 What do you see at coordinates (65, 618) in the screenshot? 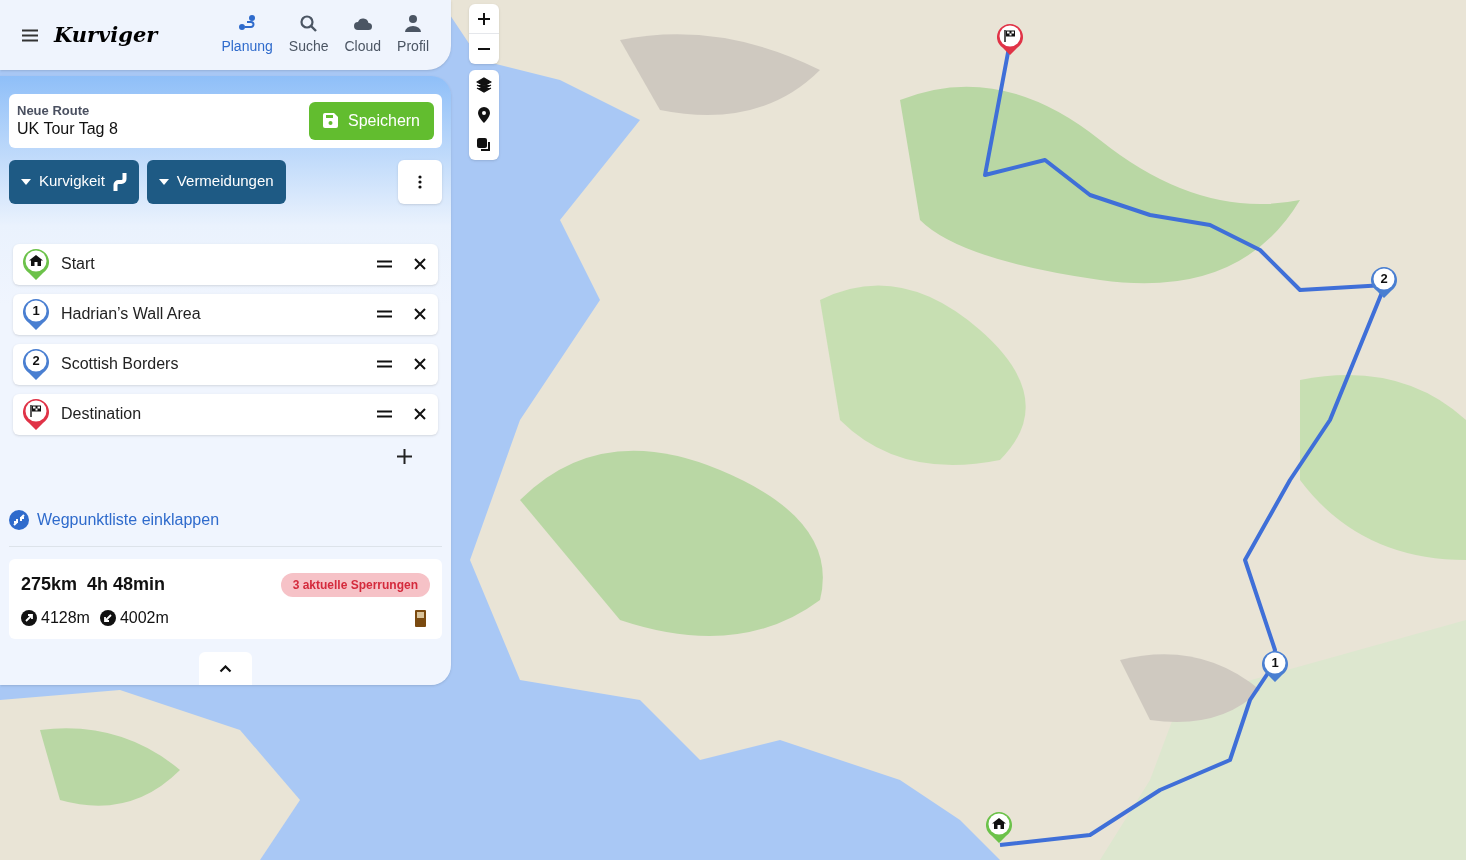
I see `ascent: 4128m` at bounding box center [65, 618].